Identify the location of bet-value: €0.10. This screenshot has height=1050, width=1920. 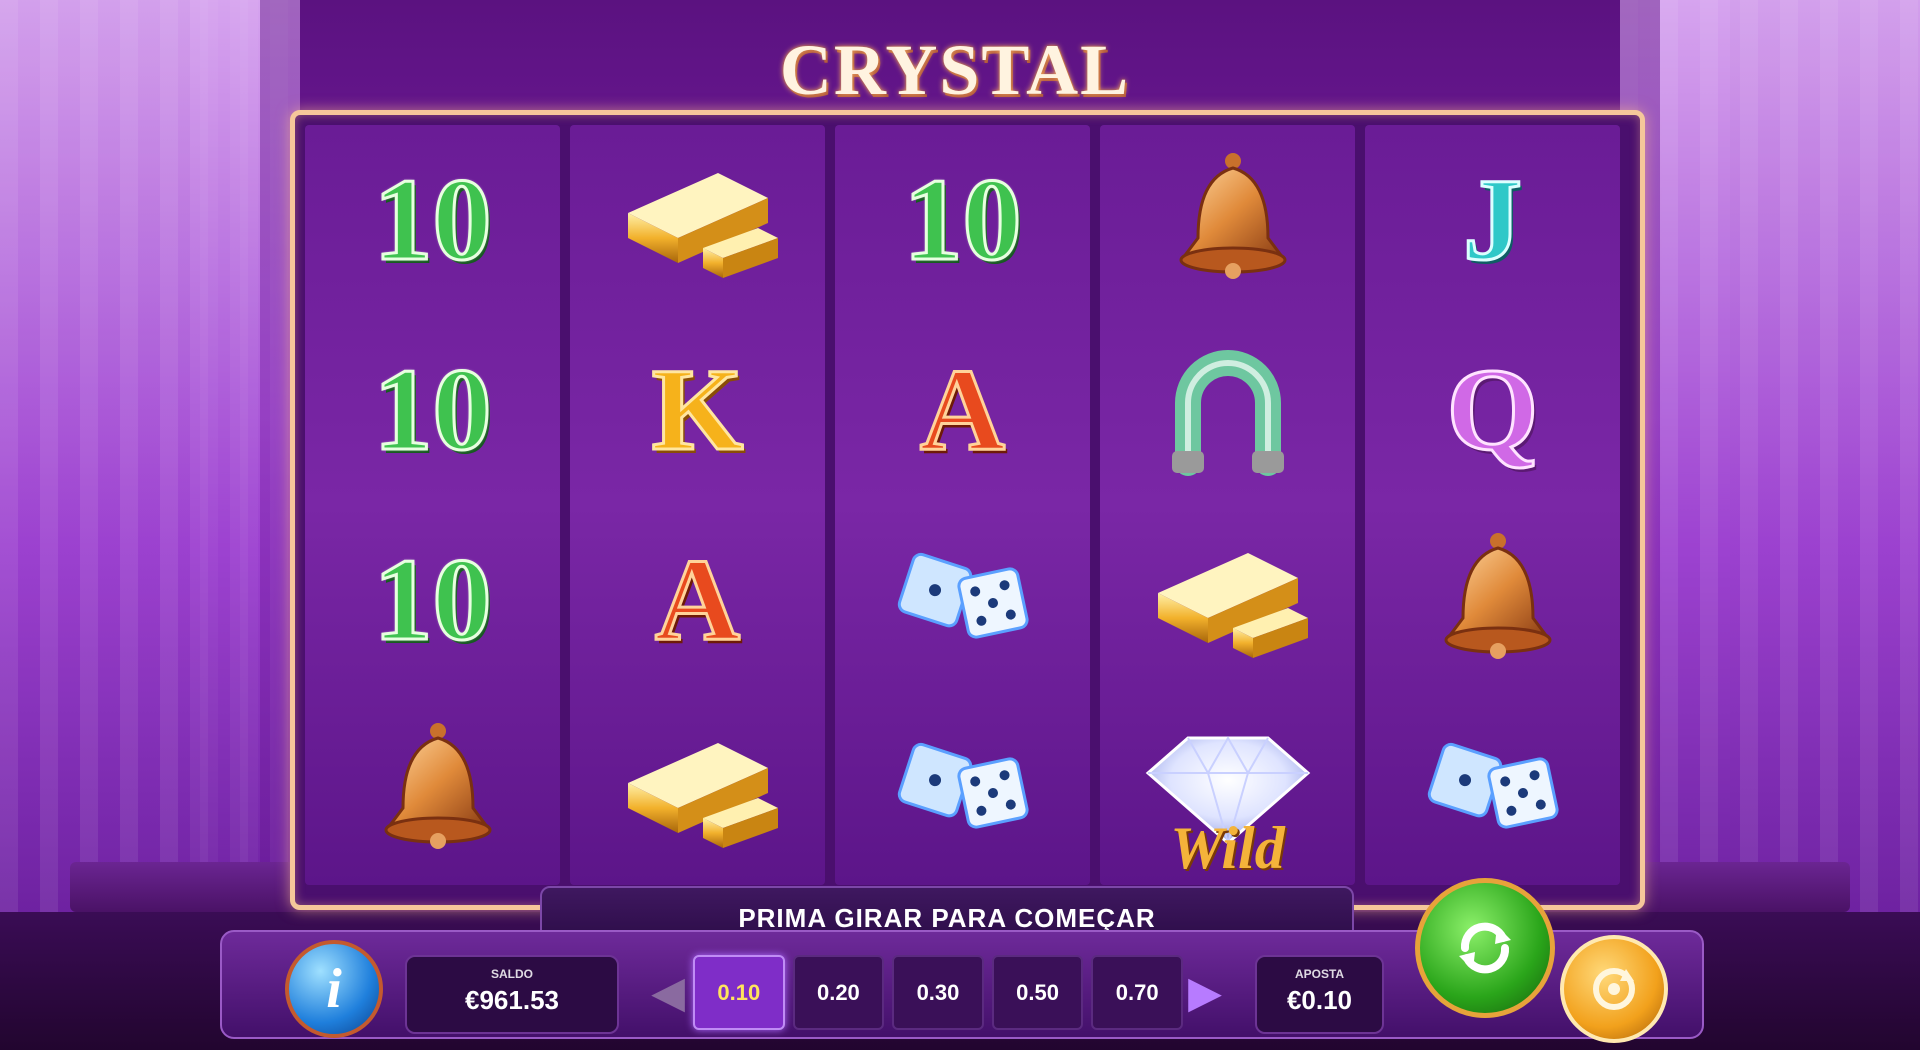
(1319, 1000).